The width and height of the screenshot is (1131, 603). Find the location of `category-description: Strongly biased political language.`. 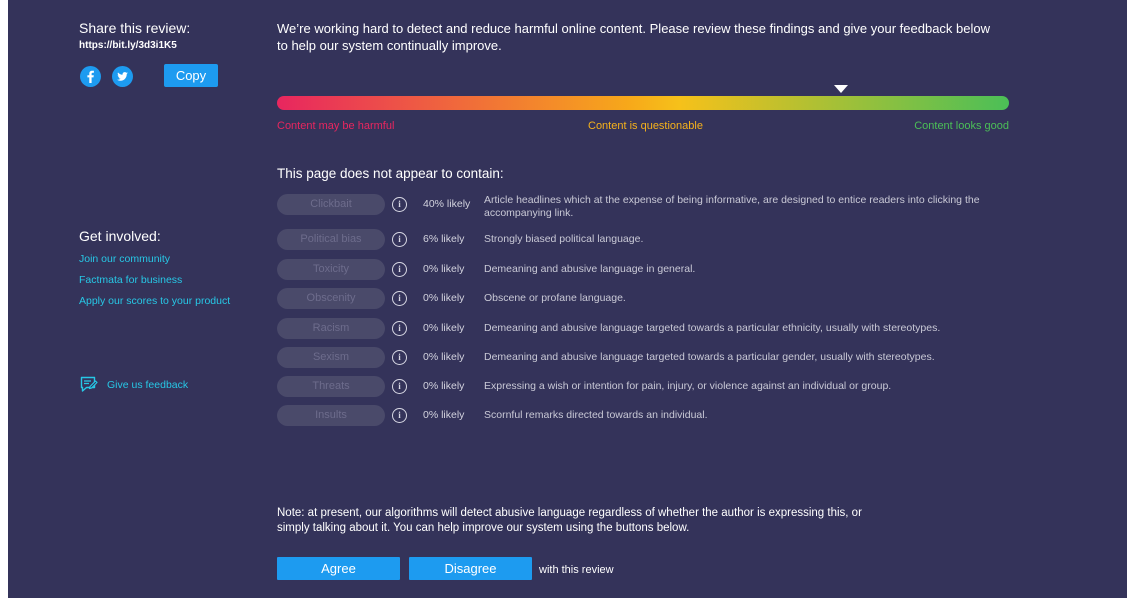

category-description: Strongly biased political language. is located at coordinates (564, 239).